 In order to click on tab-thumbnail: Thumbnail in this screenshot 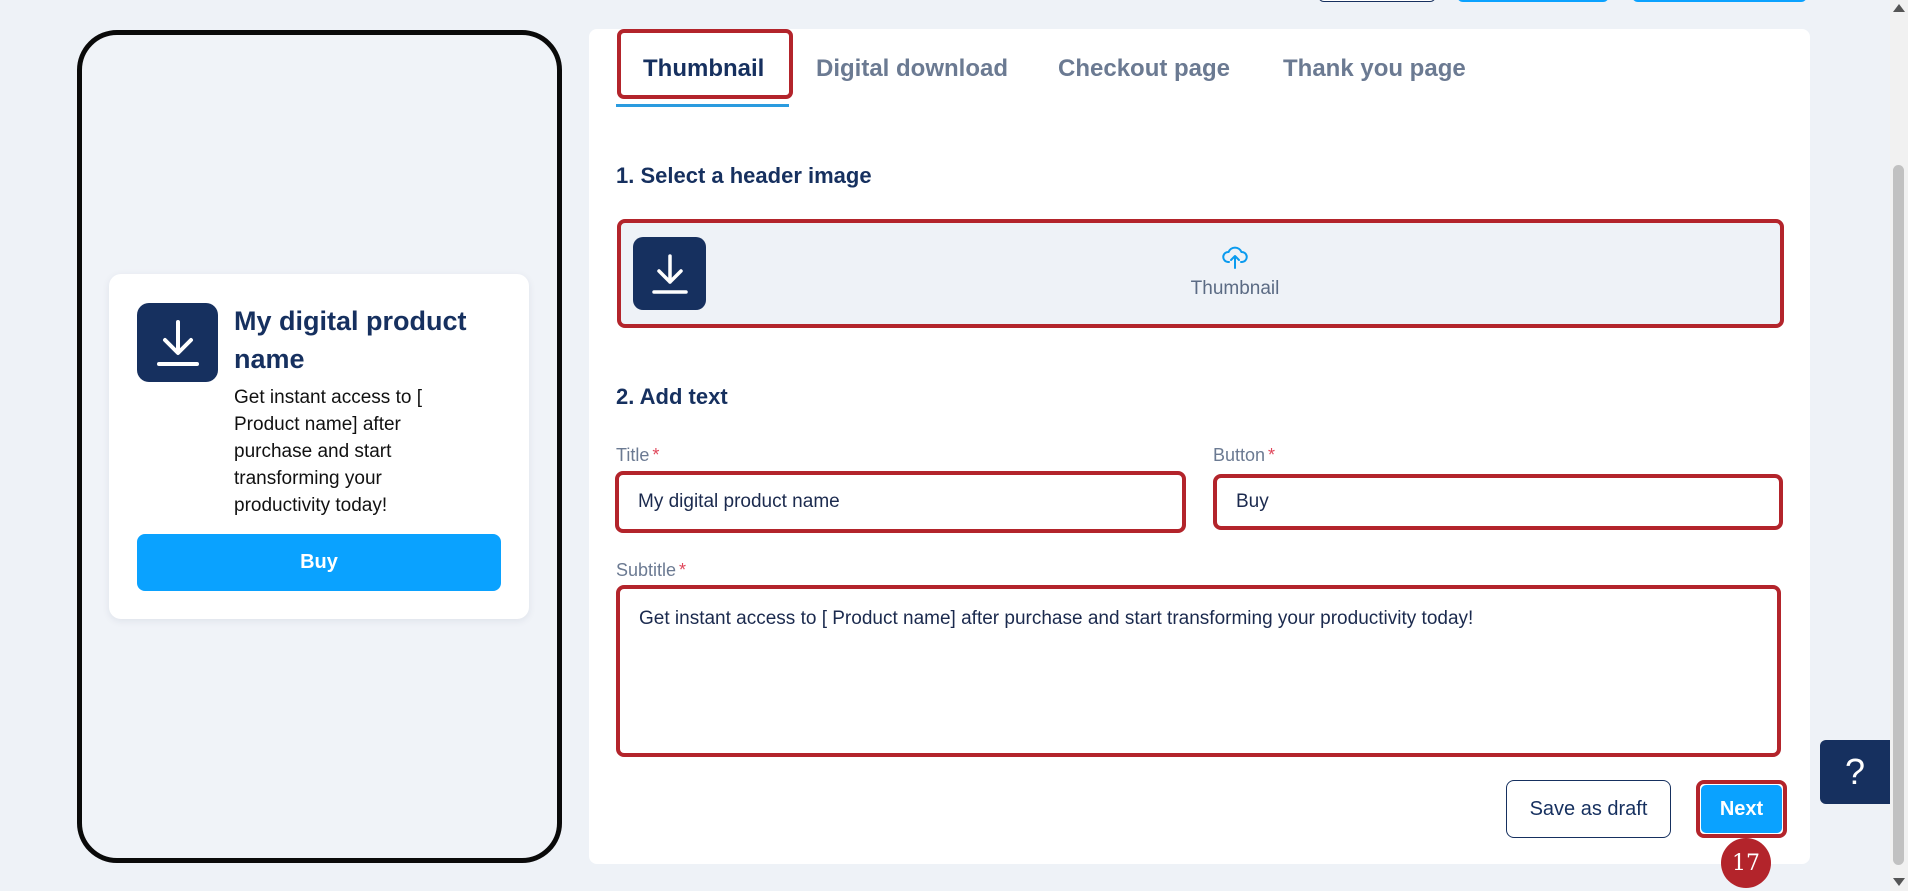, I will do `click(703, 69)`.